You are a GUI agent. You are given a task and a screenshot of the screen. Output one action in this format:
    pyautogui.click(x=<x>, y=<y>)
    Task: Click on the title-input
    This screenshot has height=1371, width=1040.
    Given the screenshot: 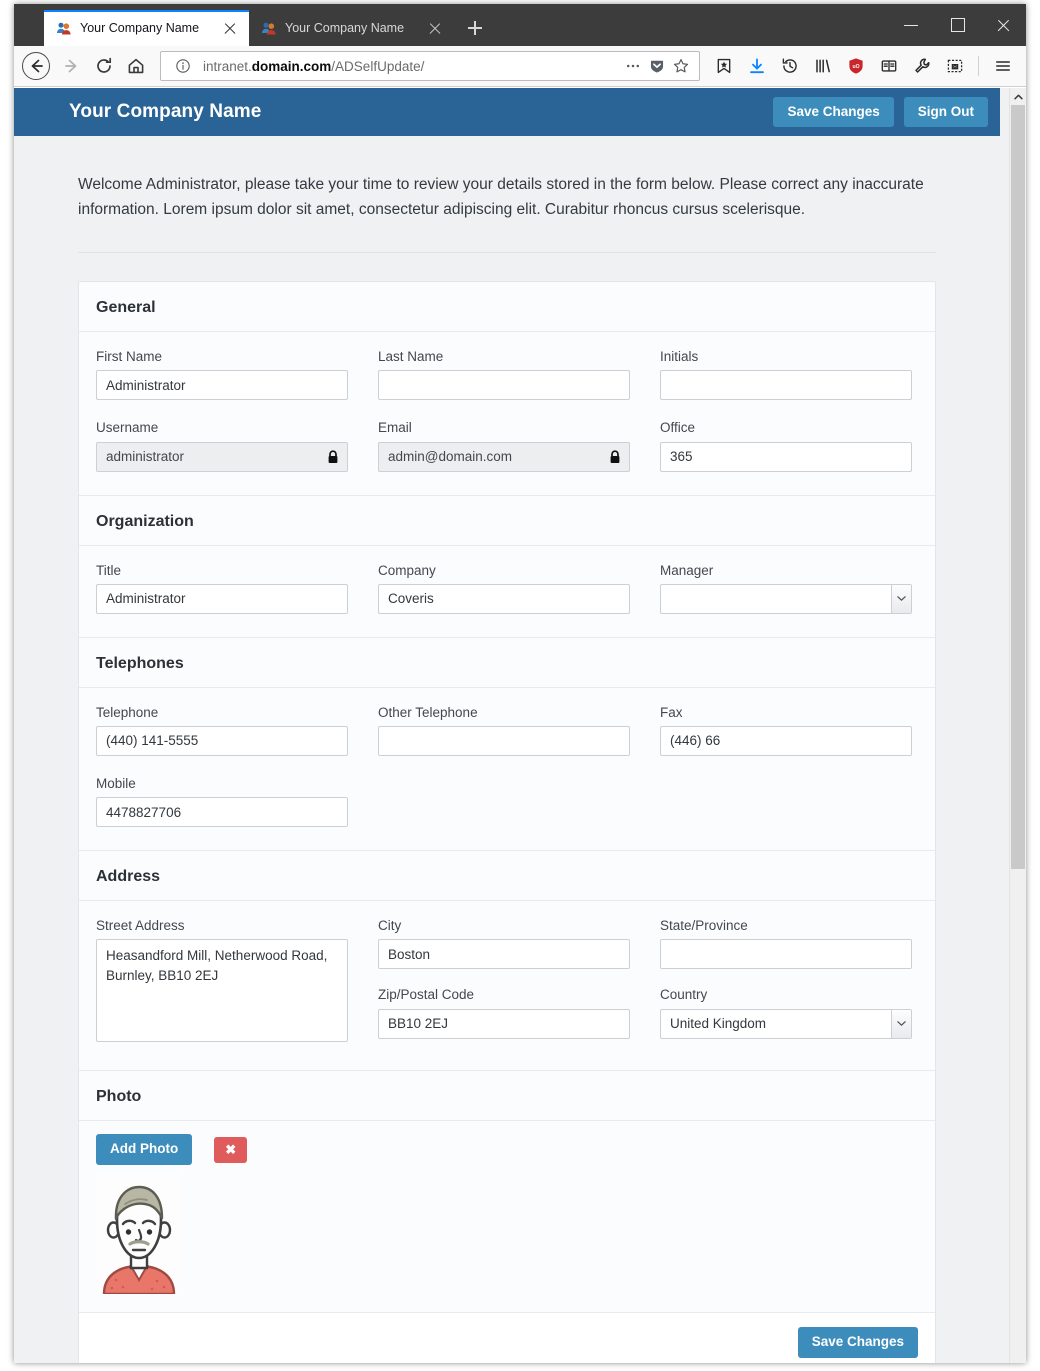 What is the action you would take?
    pyautogui.click(x=222, y=598)
    